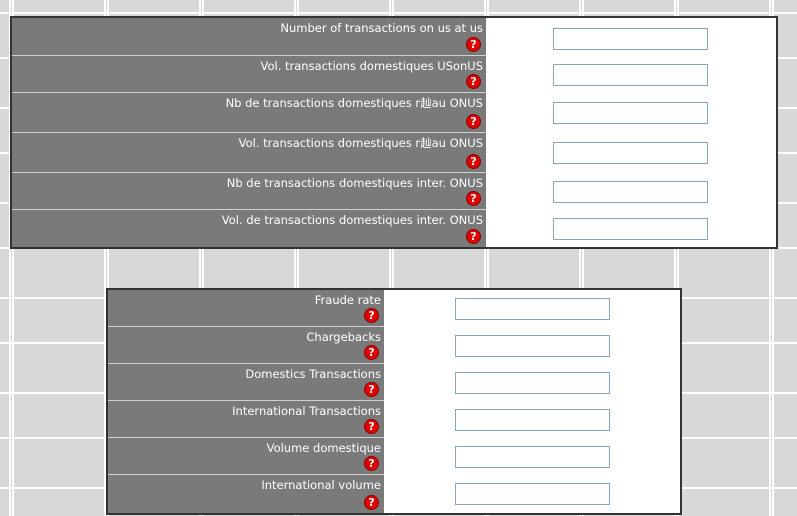 The image size is (797, 516). What do you see at coordinates (323, 448) in the screenshot?
I see `field-label: Volume domestique` at bounding box center [323, 448].